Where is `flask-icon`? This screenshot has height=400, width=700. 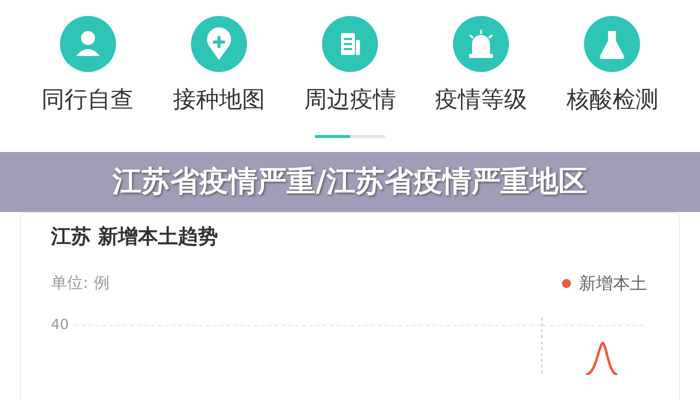 flask-icon is located at coordinates (612, 44).